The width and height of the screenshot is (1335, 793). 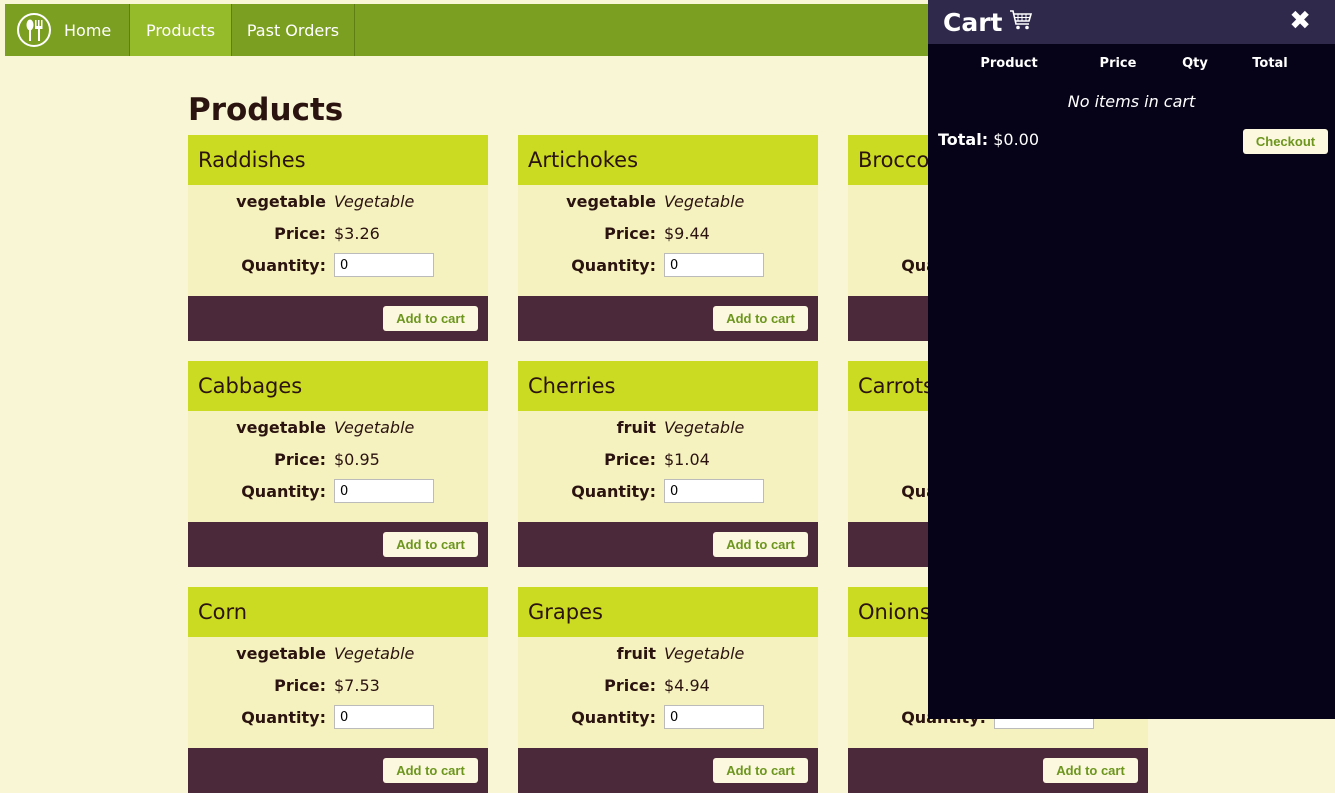 I want to click on product-details: fruit Vegetable Price: $1.04 Quantity:, so click(x=668, y=466).